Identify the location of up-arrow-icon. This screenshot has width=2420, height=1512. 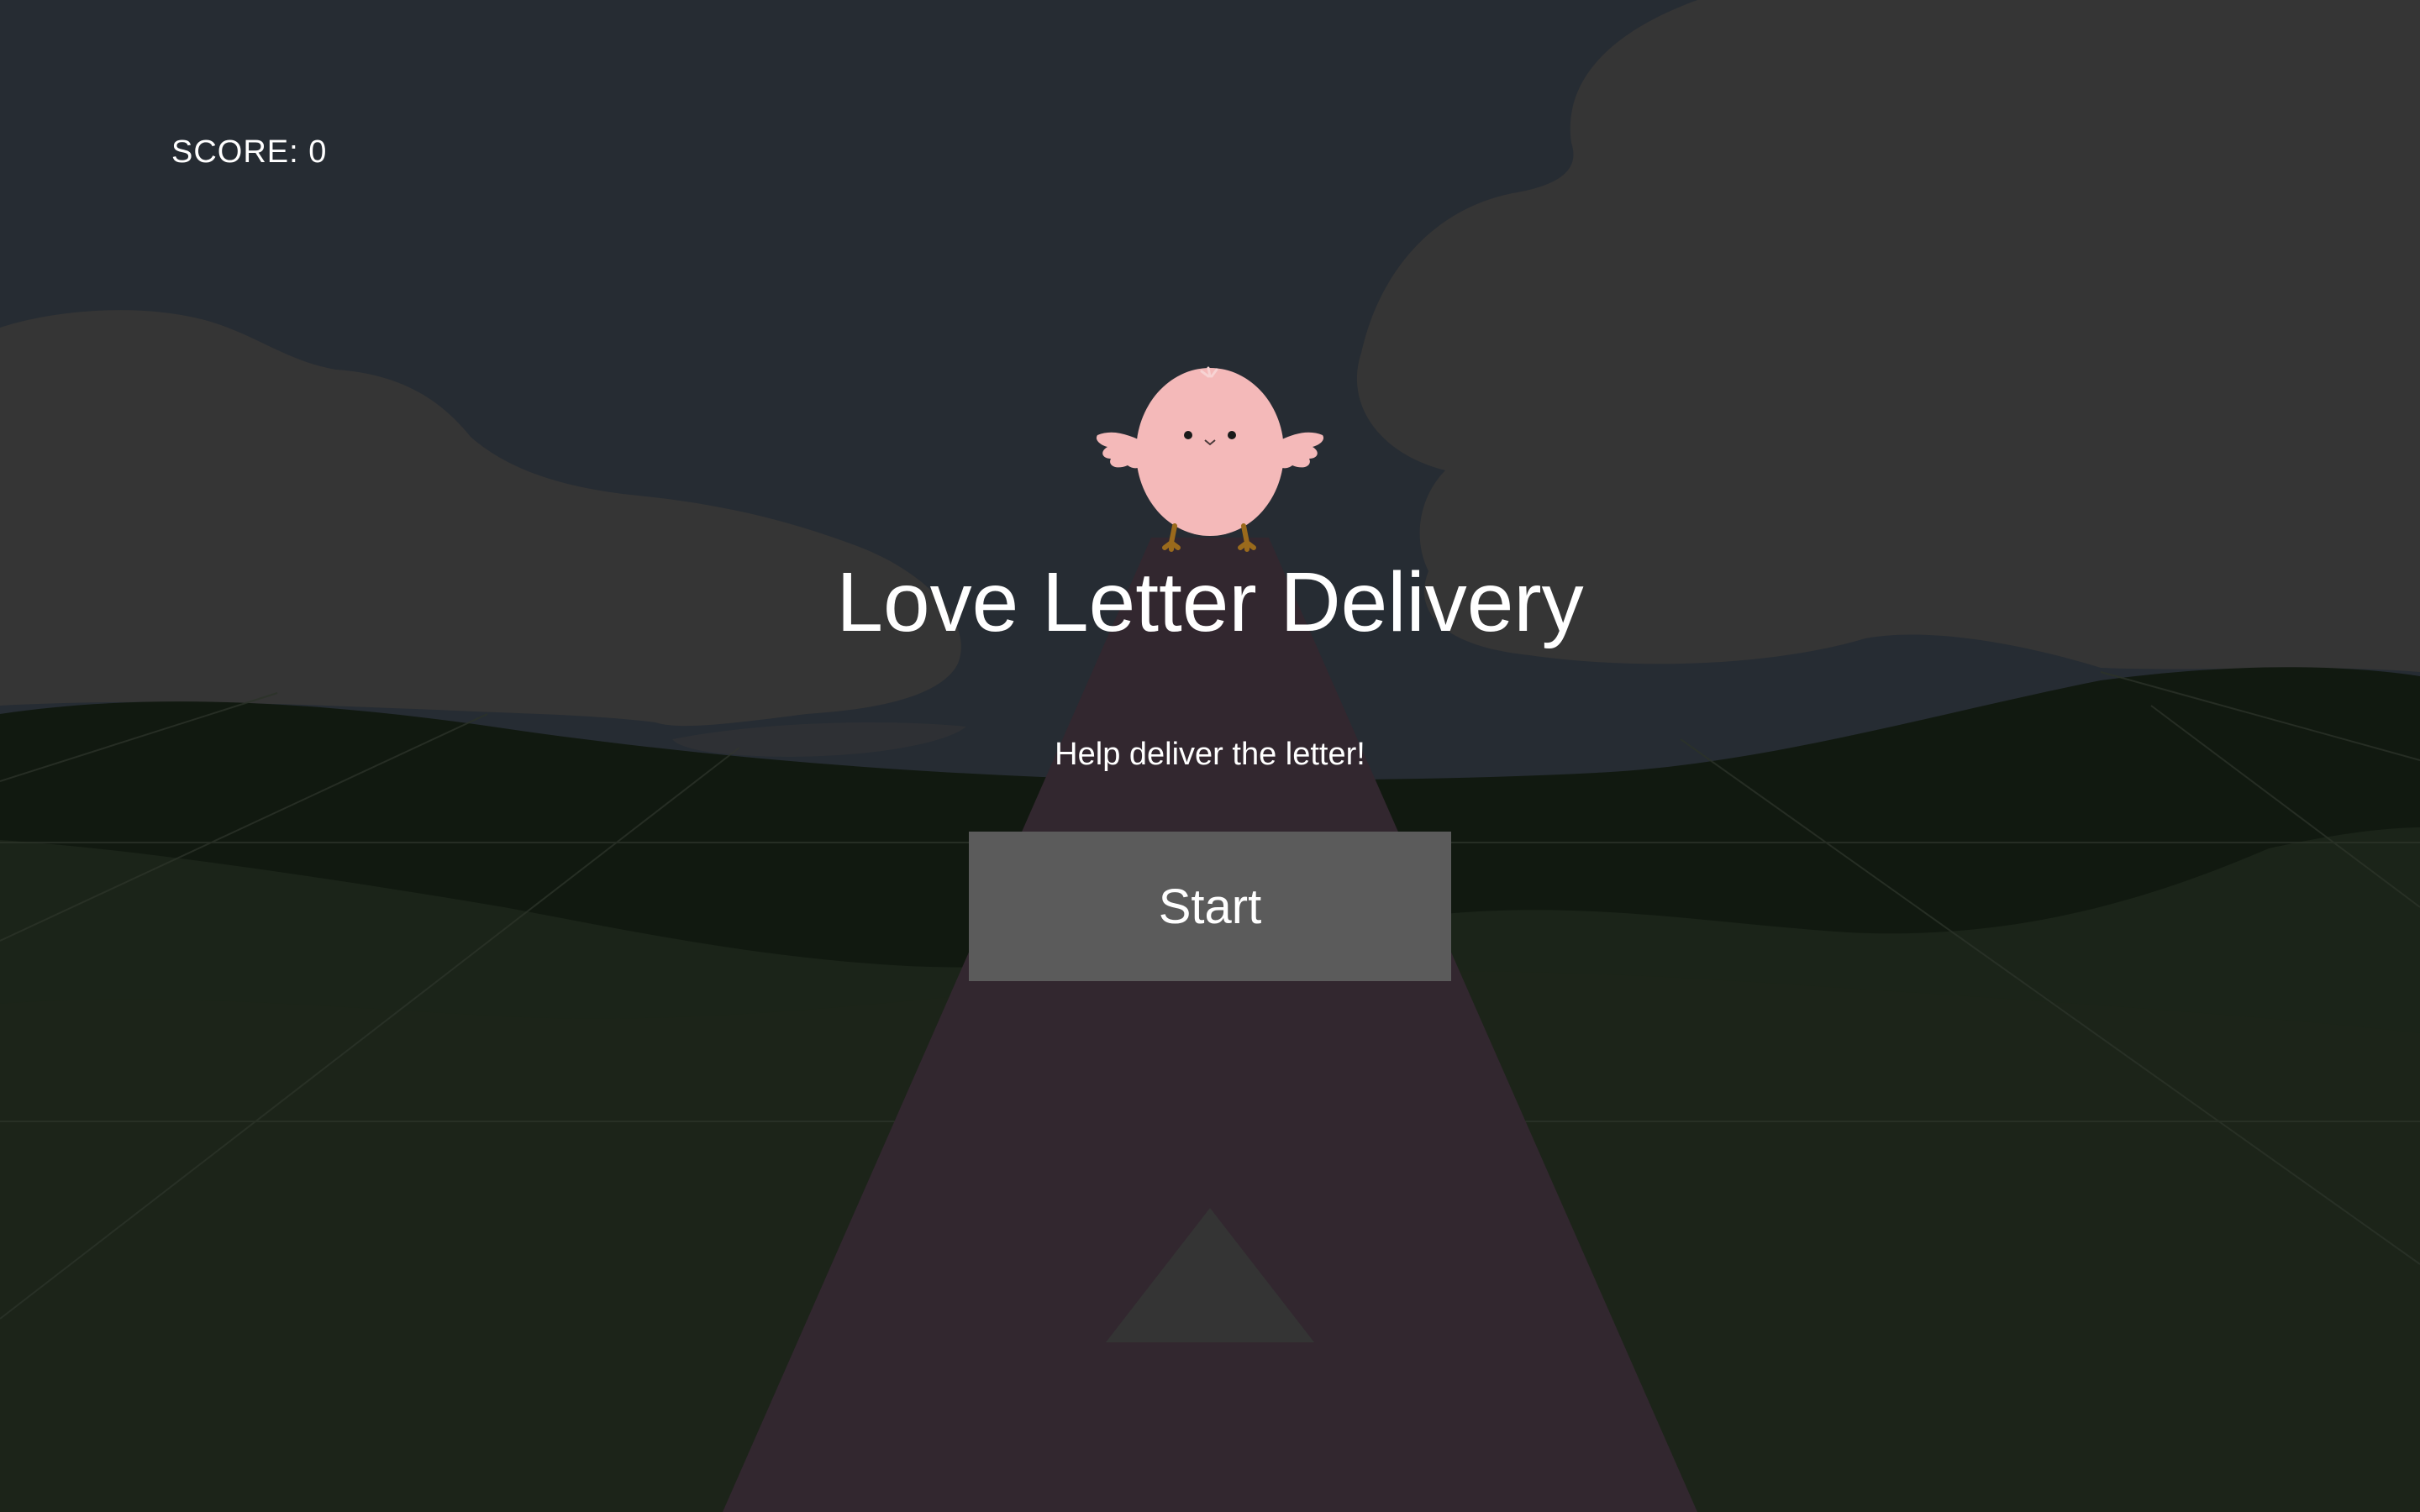
(1210, 1275).